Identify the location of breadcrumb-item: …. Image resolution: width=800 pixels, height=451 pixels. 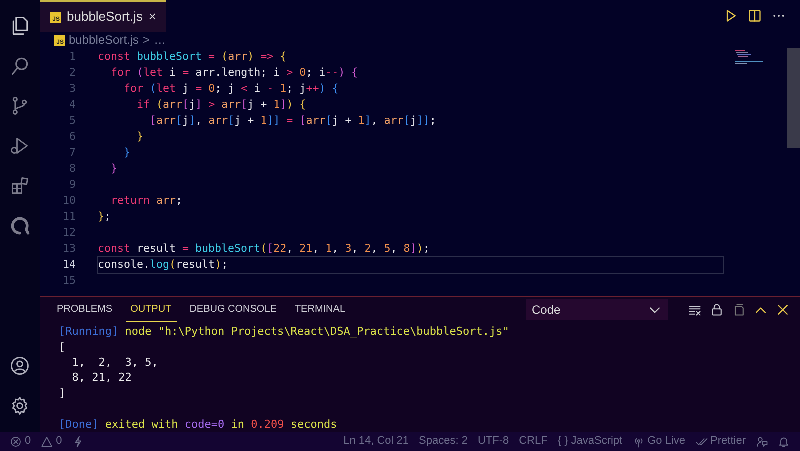
(160, 40).